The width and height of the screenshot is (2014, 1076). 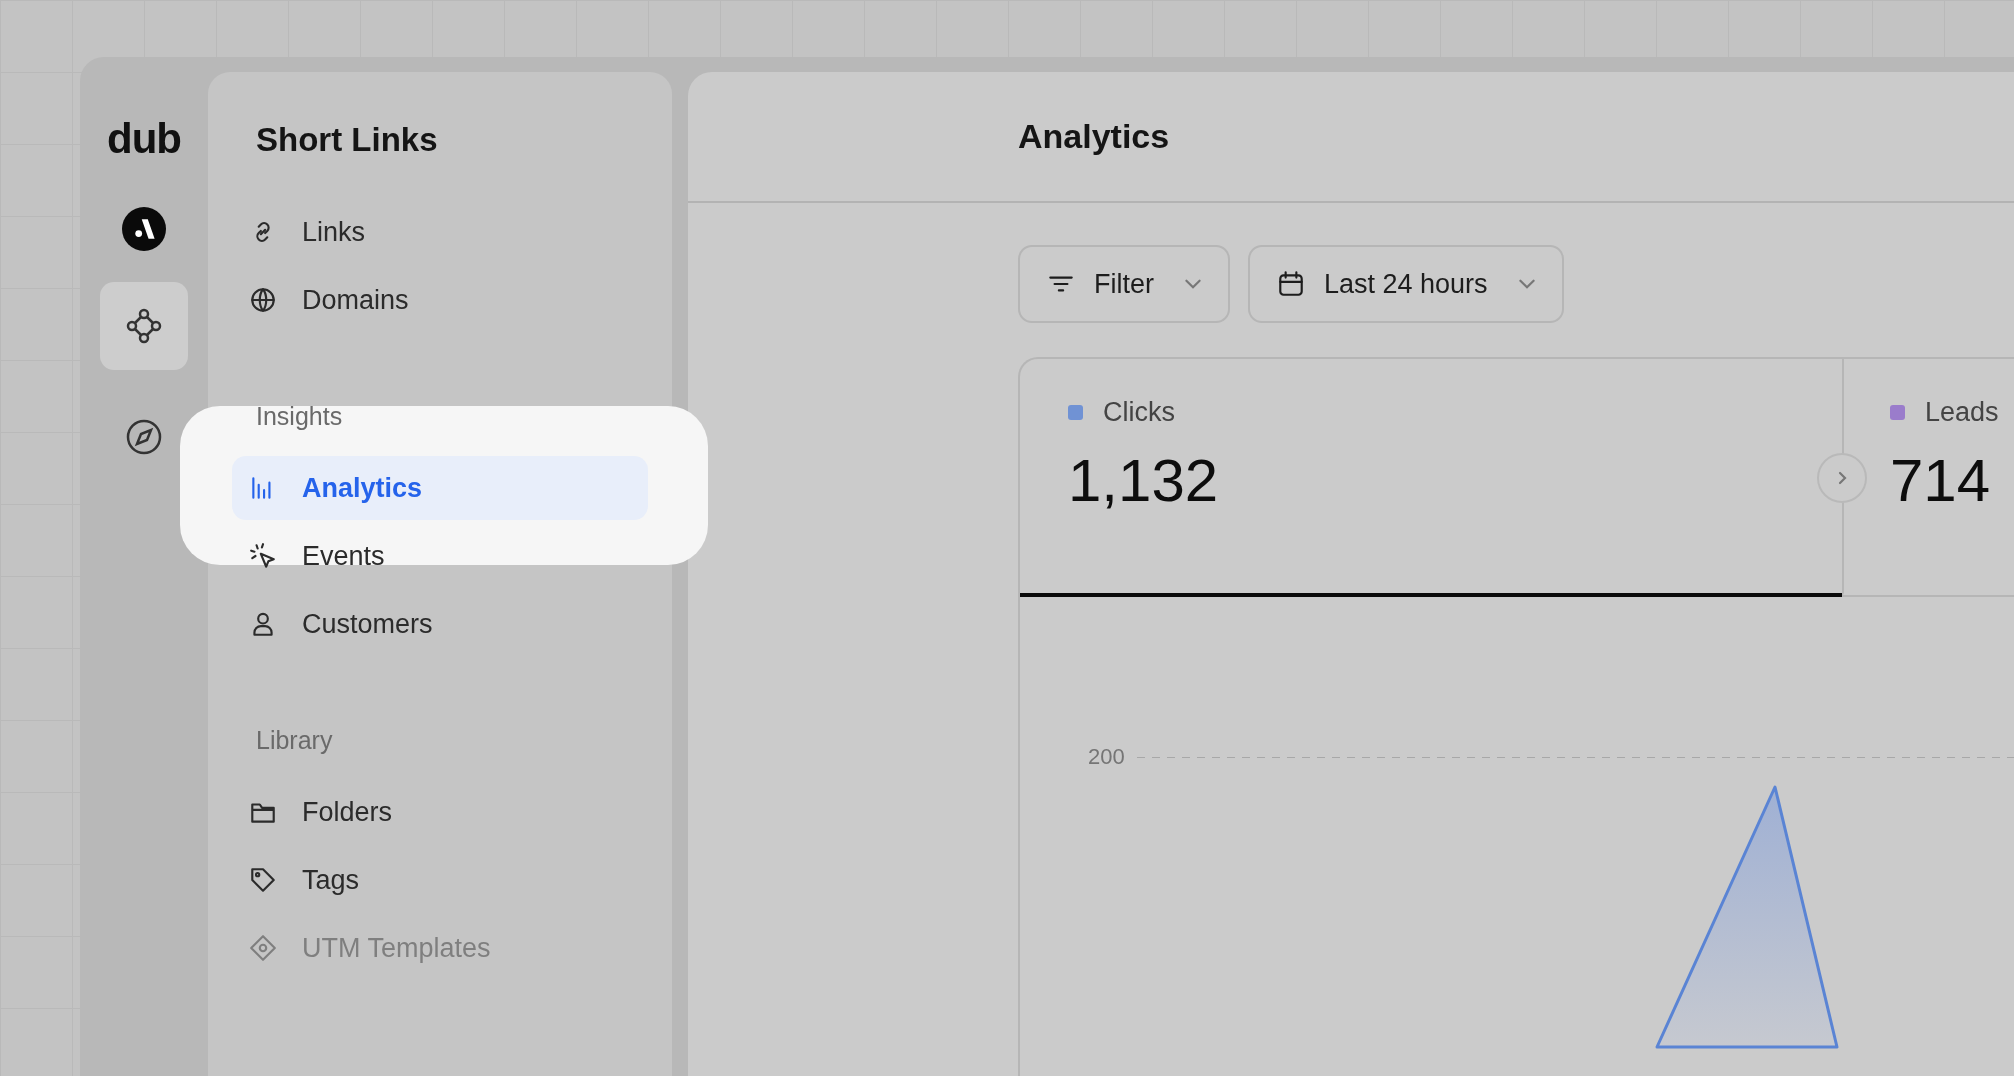 I want to click on sidebar-item: Analytics, so click(x=440, y=488).